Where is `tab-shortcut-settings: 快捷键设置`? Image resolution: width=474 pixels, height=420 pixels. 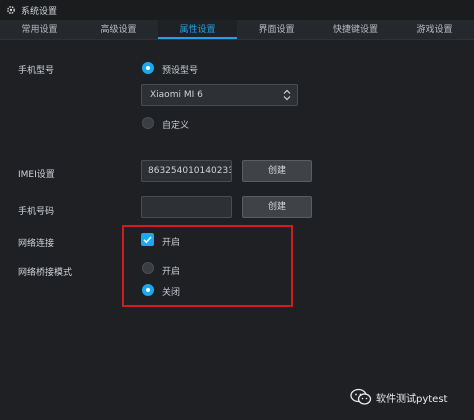 tab-shortcut-settings: 快捷键设置 is located at coordinates (355, 29).